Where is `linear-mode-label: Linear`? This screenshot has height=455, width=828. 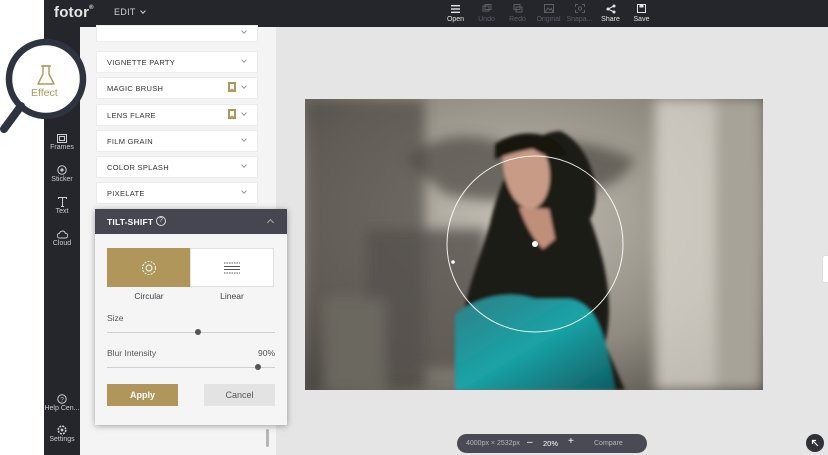 linear-mode-label: Linear is located at coordinates (232, 296).